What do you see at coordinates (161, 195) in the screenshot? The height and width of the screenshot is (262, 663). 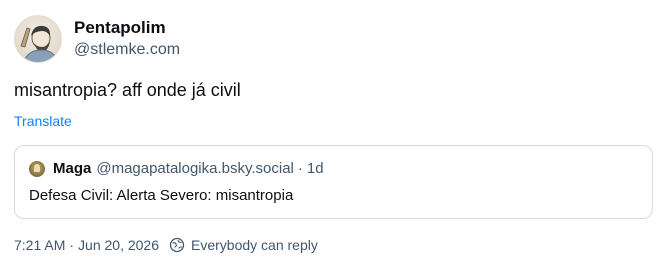 I see `quoted-post-text: Defesa Civil: Alerta Severo: misantropia` at bounding box center [161, 195].